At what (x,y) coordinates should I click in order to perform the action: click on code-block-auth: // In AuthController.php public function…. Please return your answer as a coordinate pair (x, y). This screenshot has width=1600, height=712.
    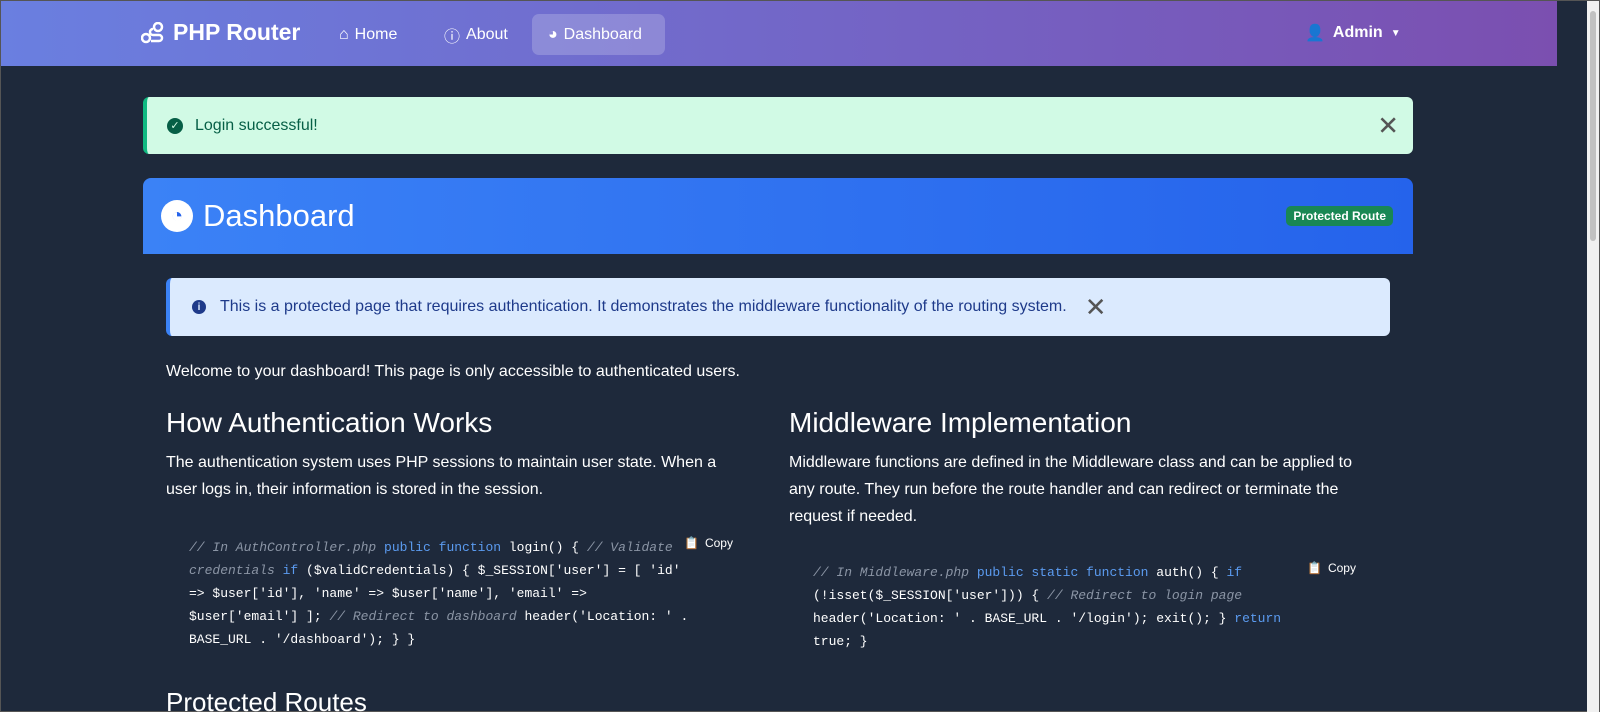
    Looking at the image, I should click on (469, 593).